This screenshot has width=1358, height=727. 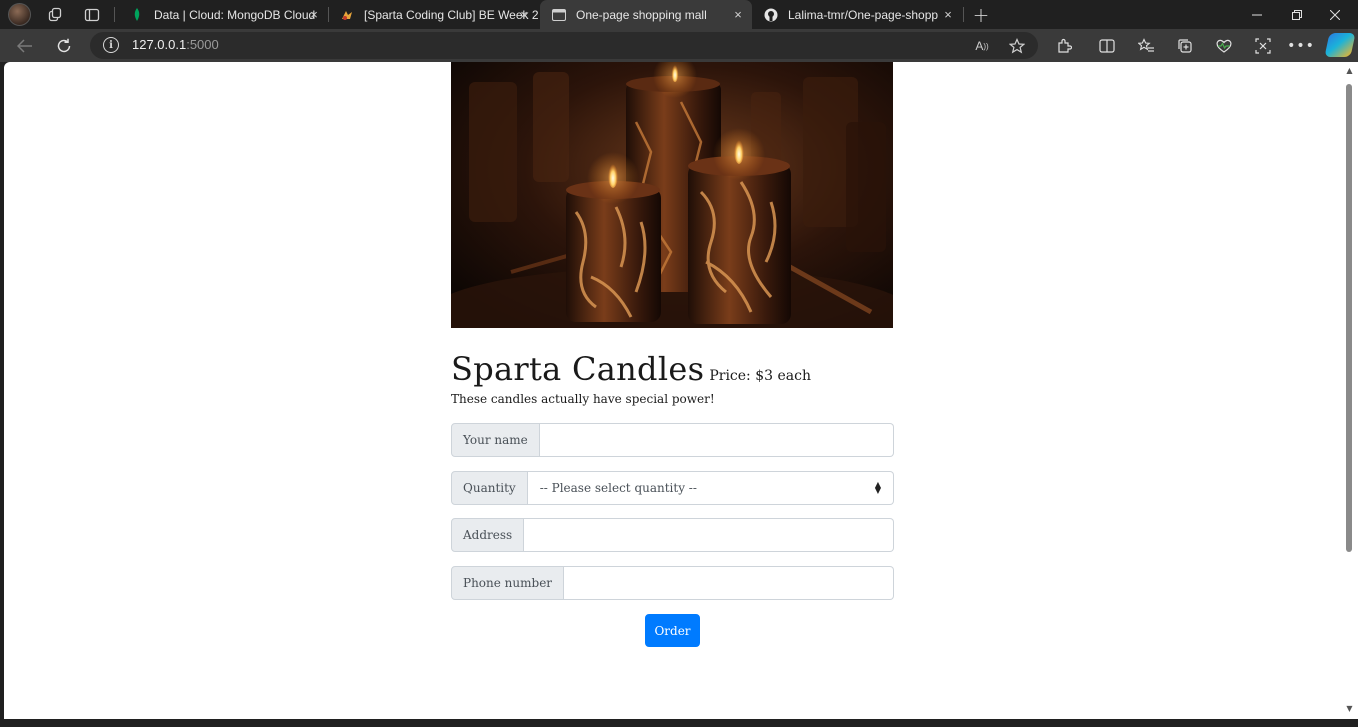 What do you see at coordinates (672, 630) in the screenshot?
I see `order-button: Order` at bounding box center [672, 630].